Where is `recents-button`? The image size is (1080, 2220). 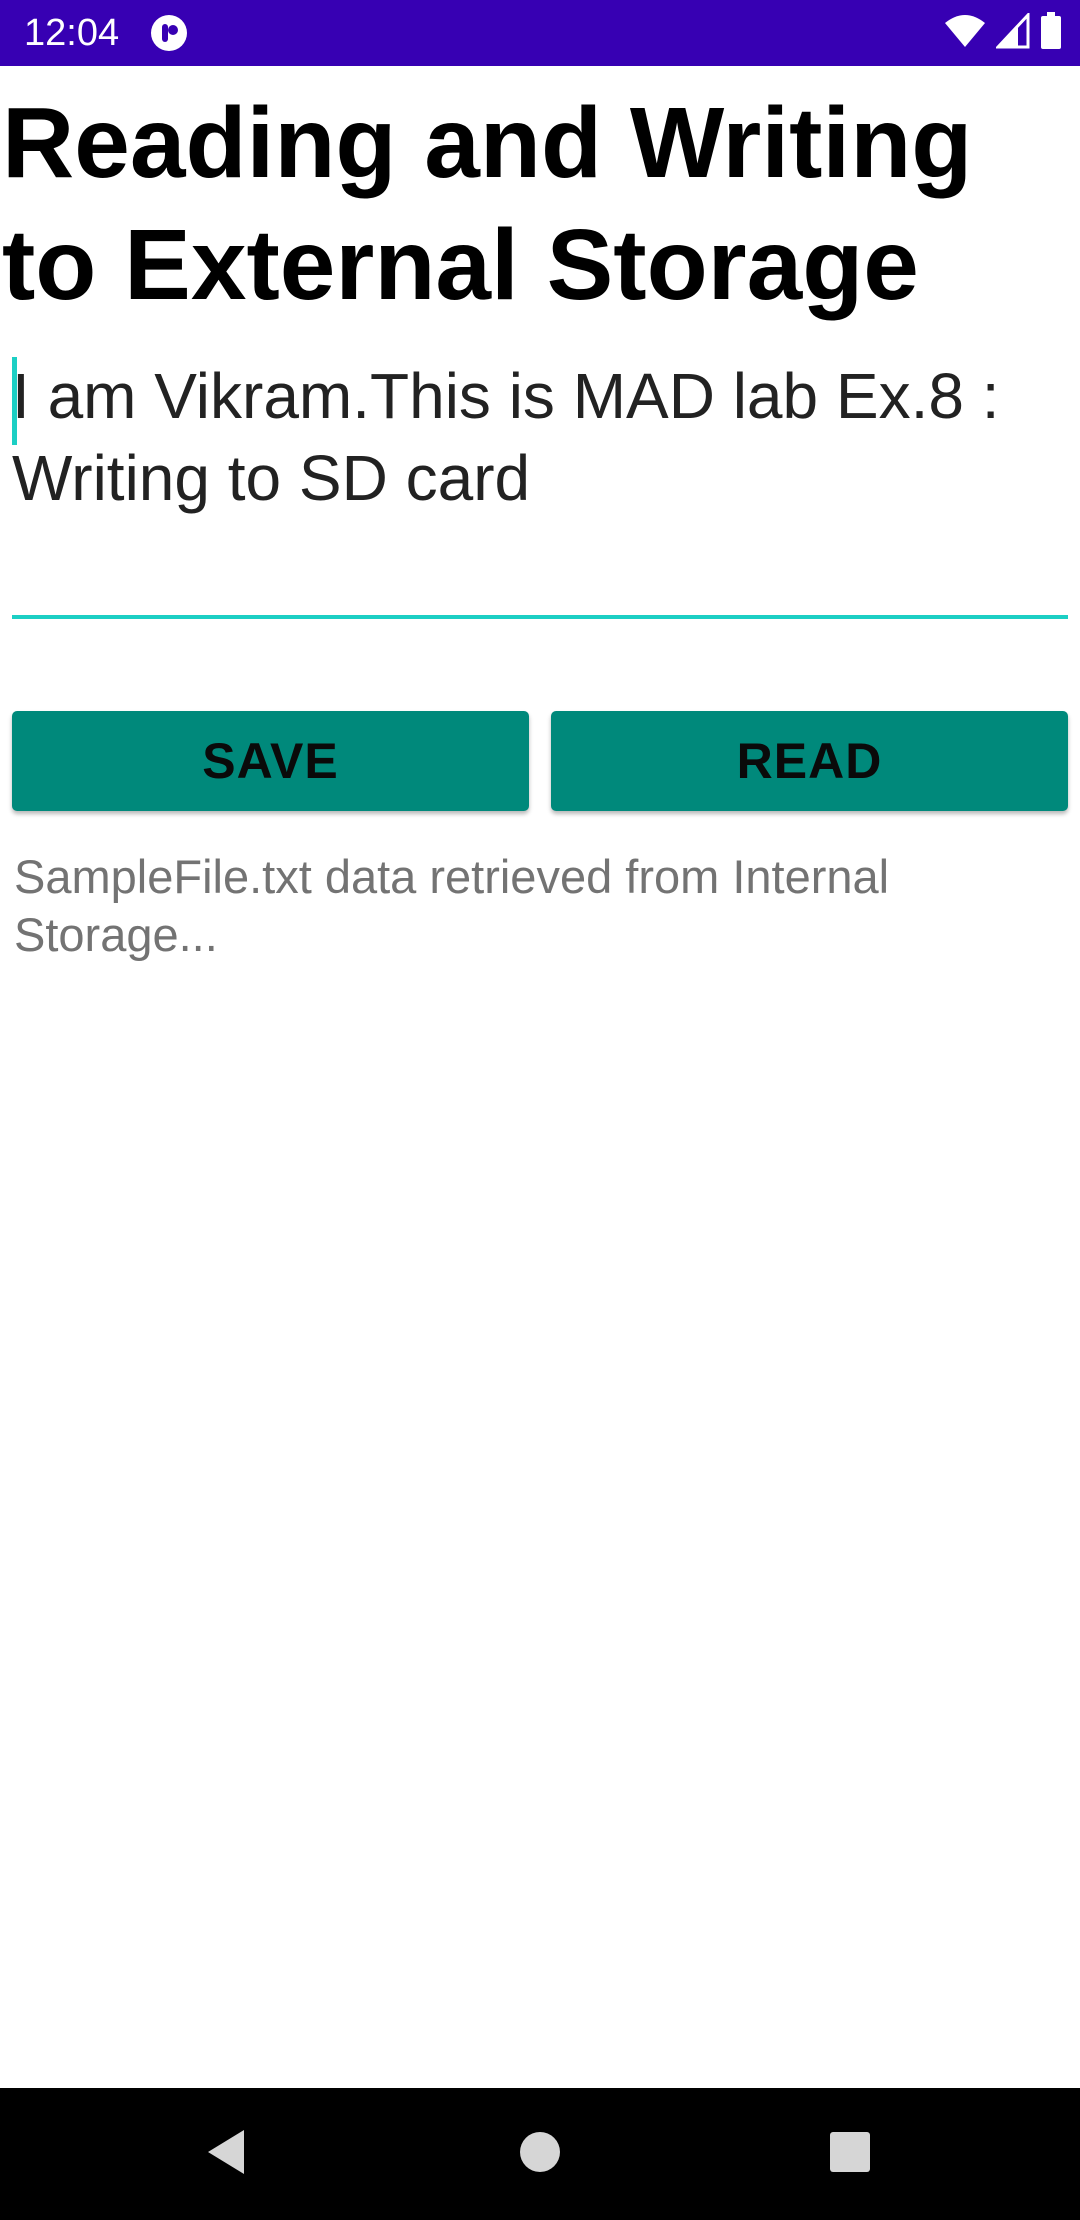
recents-button is located at coordinates (850, 2154).